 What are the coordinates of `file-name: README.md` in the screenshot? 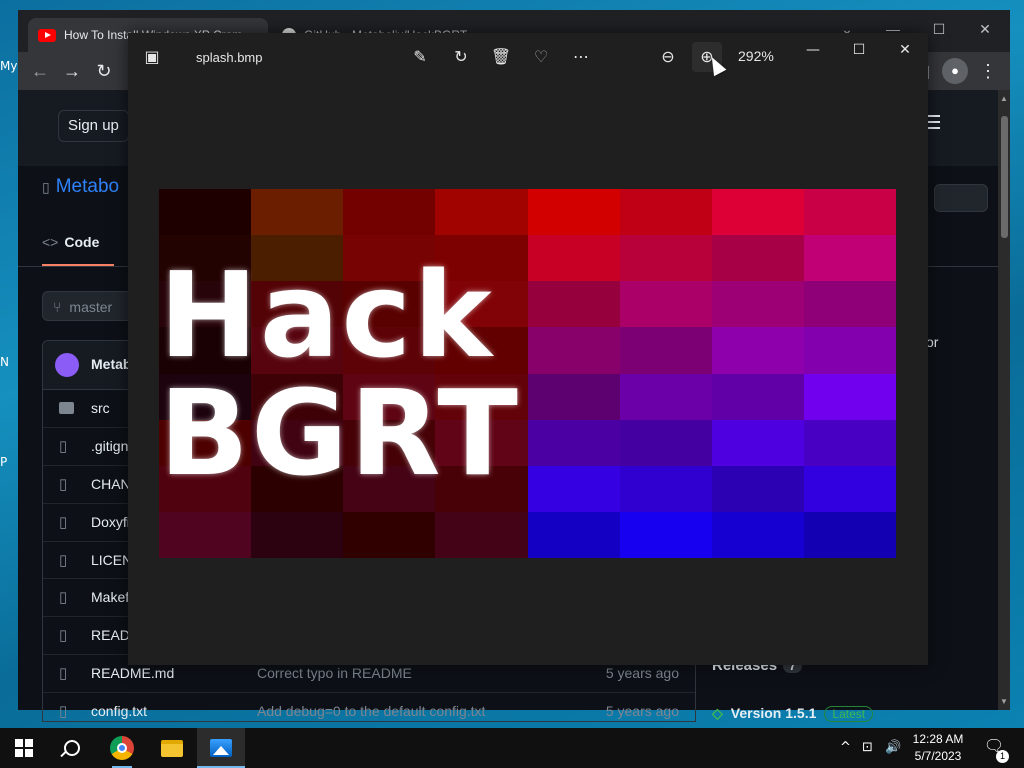 It's located at (132, 673).